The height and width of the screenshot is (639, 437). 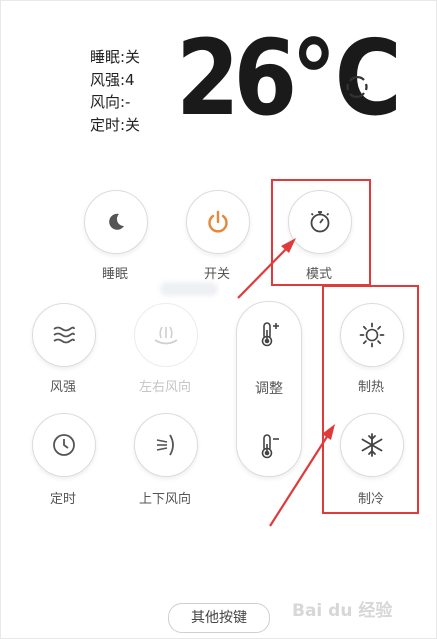 I want to click on other-keys-button: 其他按键, so click(x=219, y=618).